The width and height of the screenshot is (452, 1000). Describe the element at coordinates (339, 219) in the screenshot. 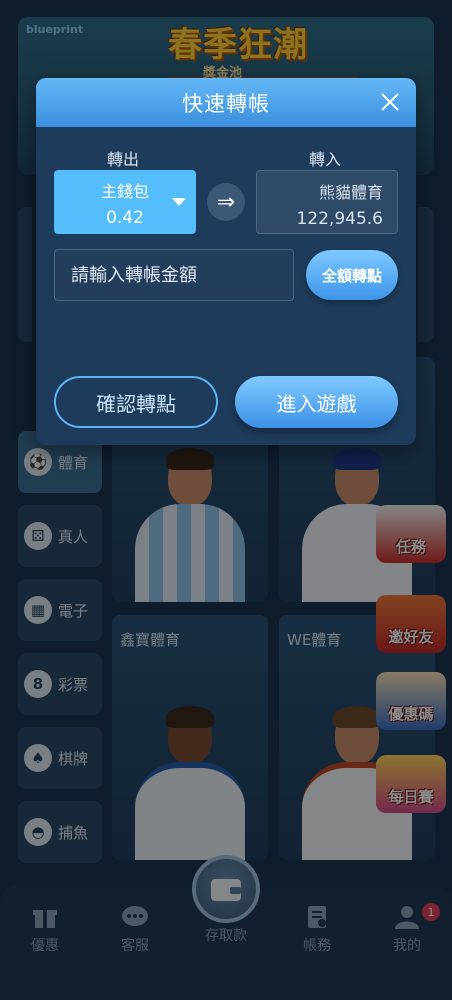

I see `target-wallet-balance: 122,945.6` at that location.